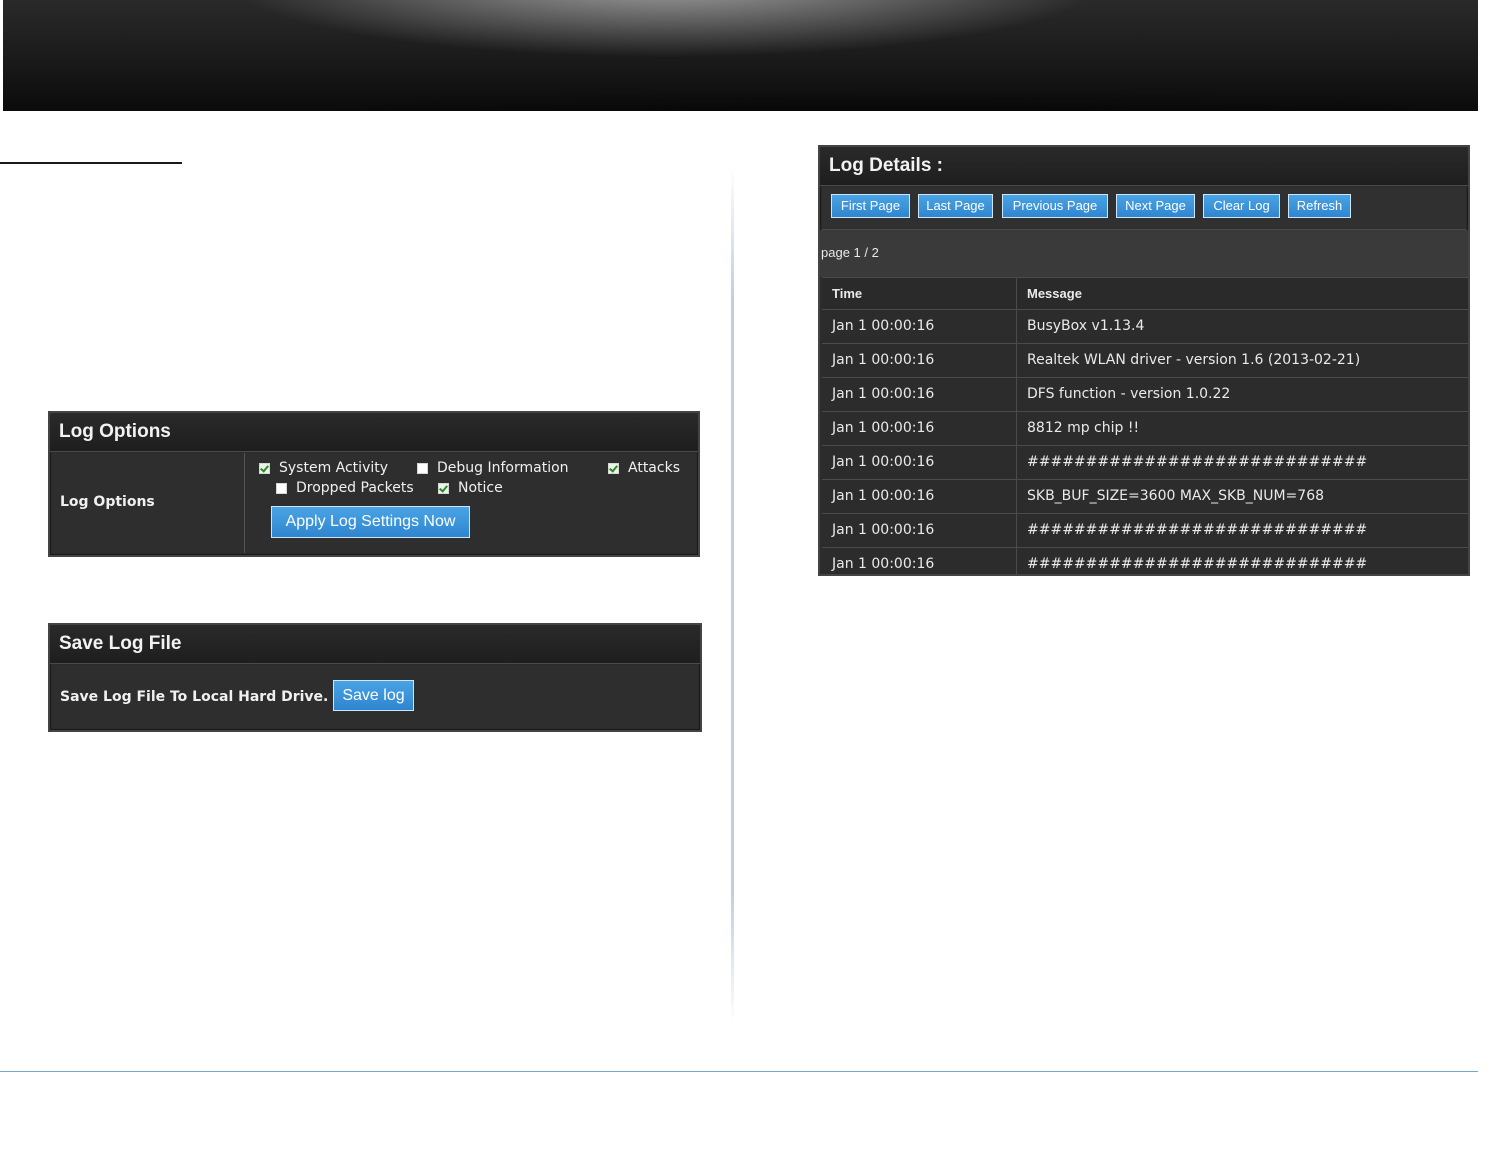  What do you see at coordinates (91, 163) in the screenshot?
I see `section-title-rule` at bounding box center [91, 163].